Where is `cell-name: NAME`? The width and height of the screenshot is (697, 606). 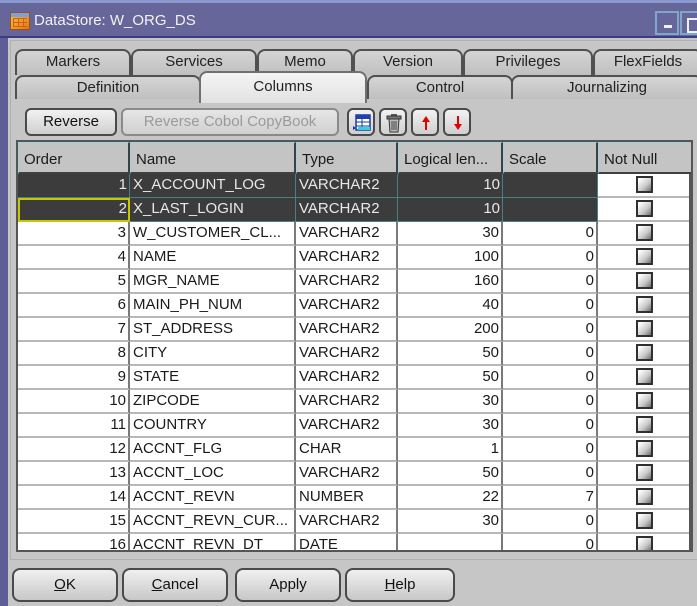
cell-name: NAME is located at coordinates (213, 258).